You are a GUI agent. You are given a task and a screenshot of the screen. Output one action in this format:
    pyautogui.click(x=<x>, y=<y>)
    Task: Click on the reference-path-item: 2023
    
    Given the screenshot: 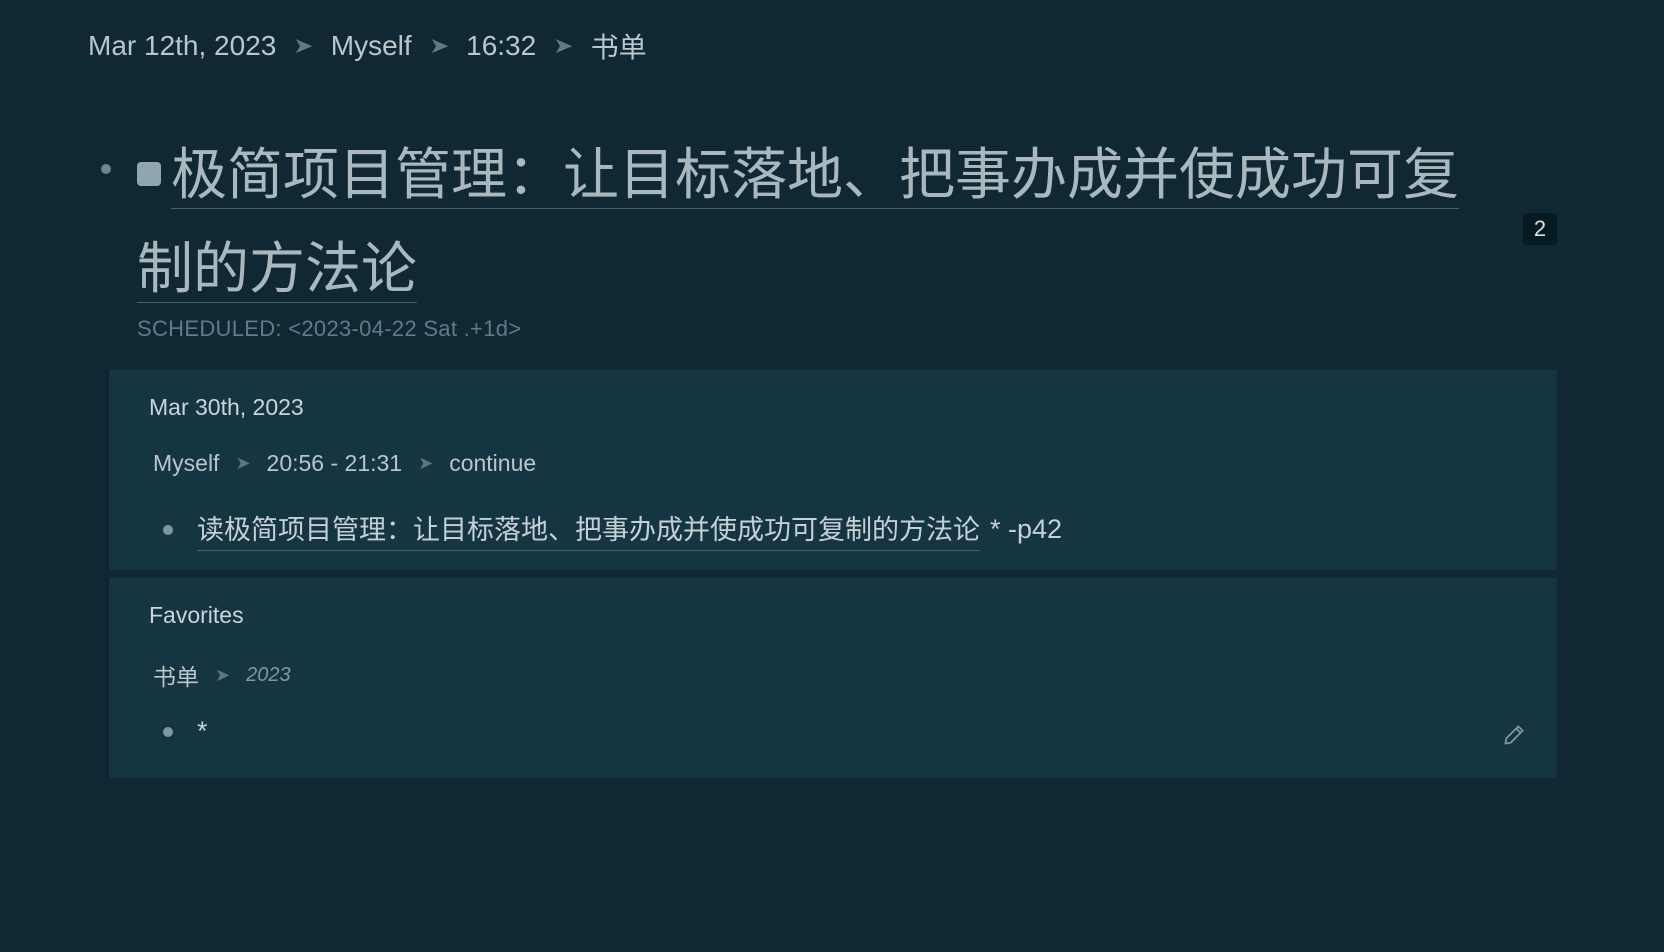 What is the action you would take?
    pyautogui.click(x=268, y=675)
    